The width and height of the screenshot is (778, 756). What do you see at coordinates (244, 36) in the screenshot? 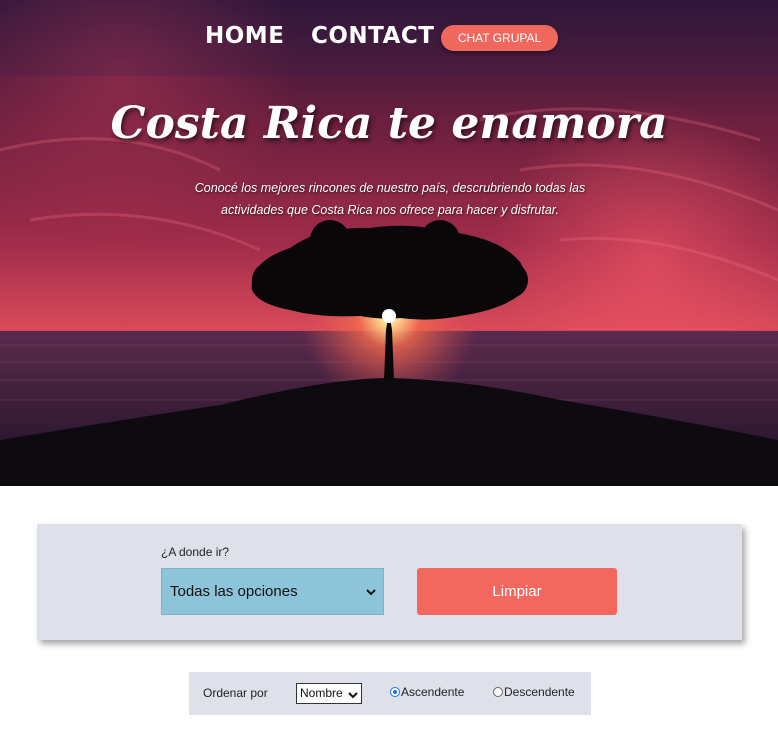
I see `nav-home-link: HOME` at bounding box center [244, 36].